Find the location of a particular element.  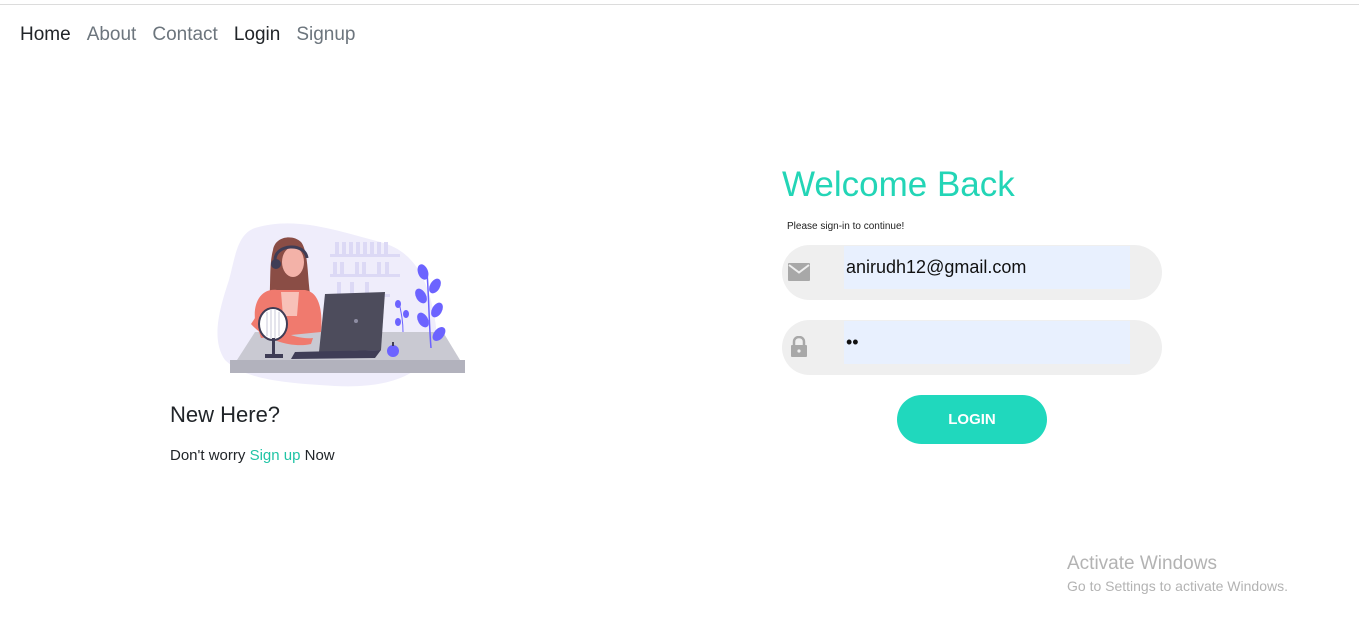

email-field-container is located at coordinates (972, 272).